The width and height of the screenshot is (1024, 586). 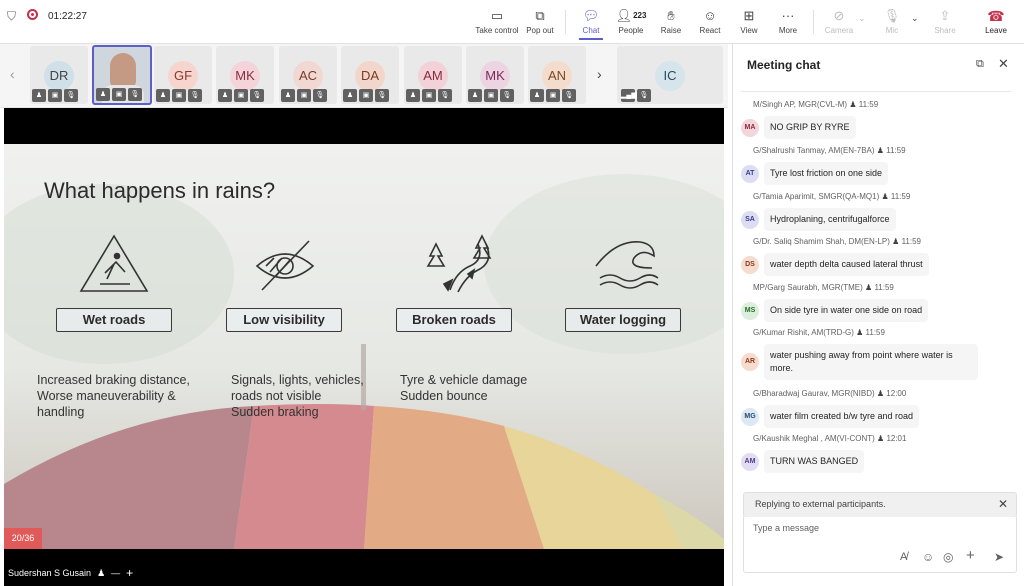 I want to click on leave-button: ☎︎ Leave, so click(x=996, y=24).